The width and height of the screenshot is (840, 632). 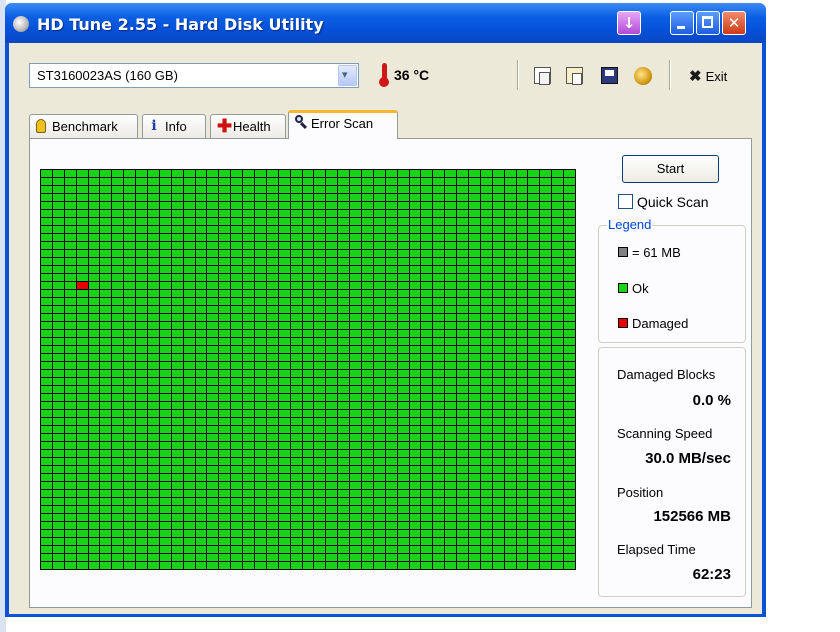 What do you see at coordinates (734, 23) in the screenshot?
I see `close-button: ✕` at bounding box center [734, 23].